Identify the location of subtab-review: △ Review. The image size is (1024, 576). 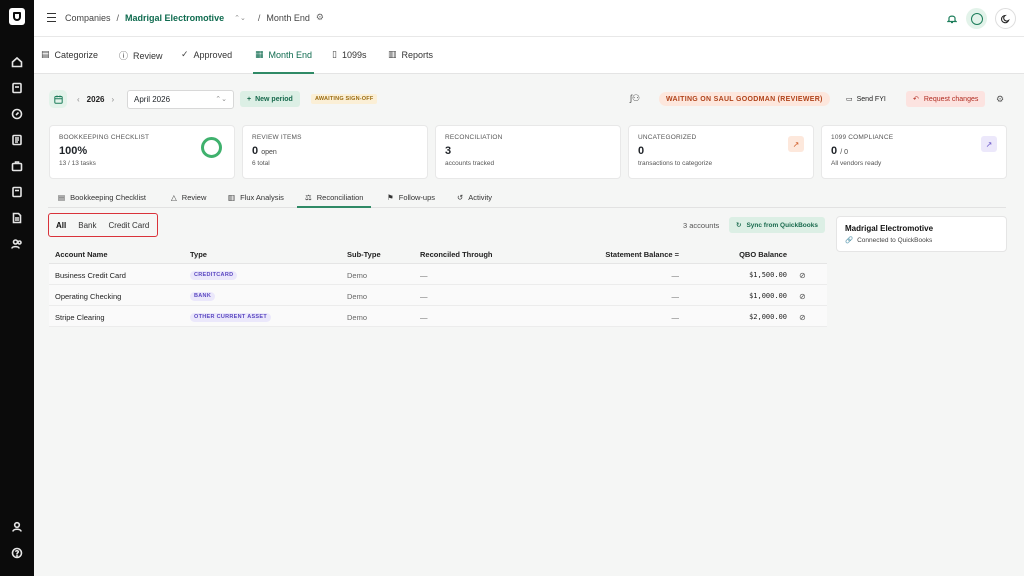
(188, 197).